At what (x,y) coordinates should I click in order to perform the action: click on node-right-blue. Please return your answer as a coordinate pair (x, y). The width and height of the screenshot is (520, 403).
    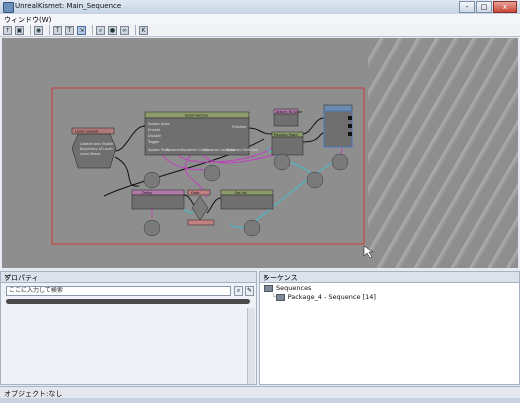
    Looking at the image, I should click on (338, 126).